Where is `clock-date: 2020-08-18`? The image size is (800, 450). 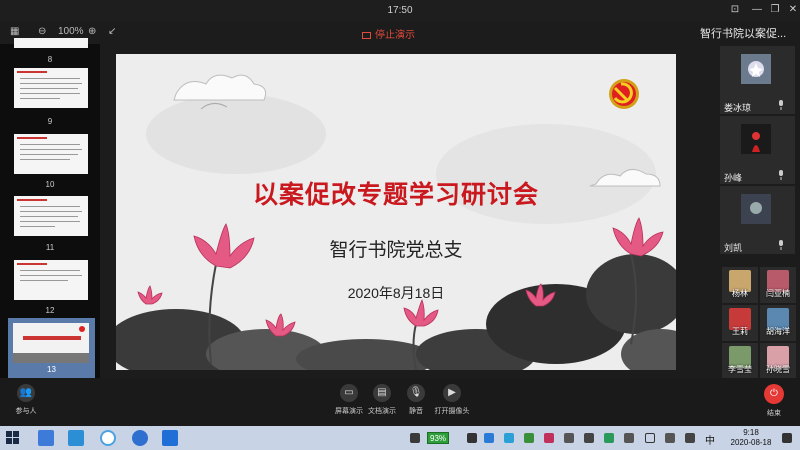
clock-date: 2020-08-18 is located at coordinates (751, 442).